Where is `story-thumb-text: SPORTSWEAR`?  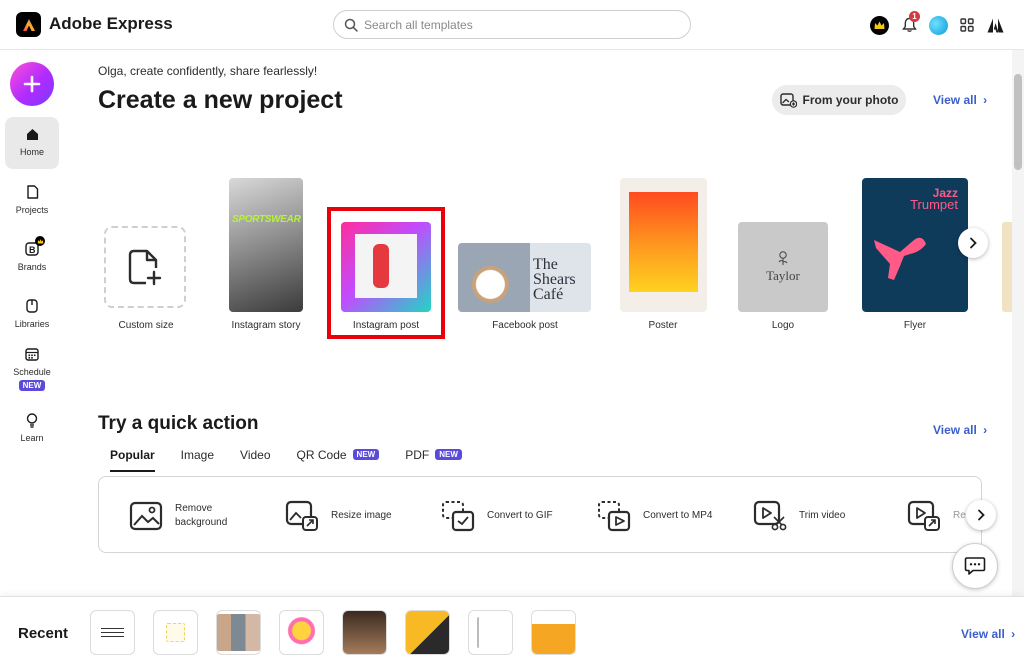
story-thumb-text: SPORTSWEAR is located at coordinates (266, 219).